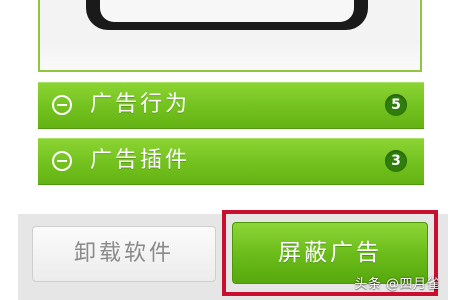  What do you see at coordinates (396, 161) in the screenshot?
I see `count-badge: 3` at bounding box center [396, 161].